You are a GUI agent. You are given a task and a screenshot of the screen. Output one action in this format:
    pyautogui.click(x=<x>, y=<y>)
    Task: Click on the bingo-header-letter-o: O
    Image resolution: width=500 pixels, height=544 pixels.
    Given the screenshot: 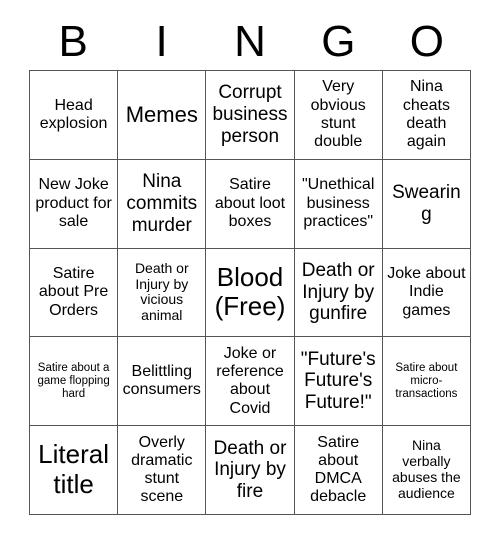 What is the action you would take?
    pyautogui.click(x=426, y=41)
    